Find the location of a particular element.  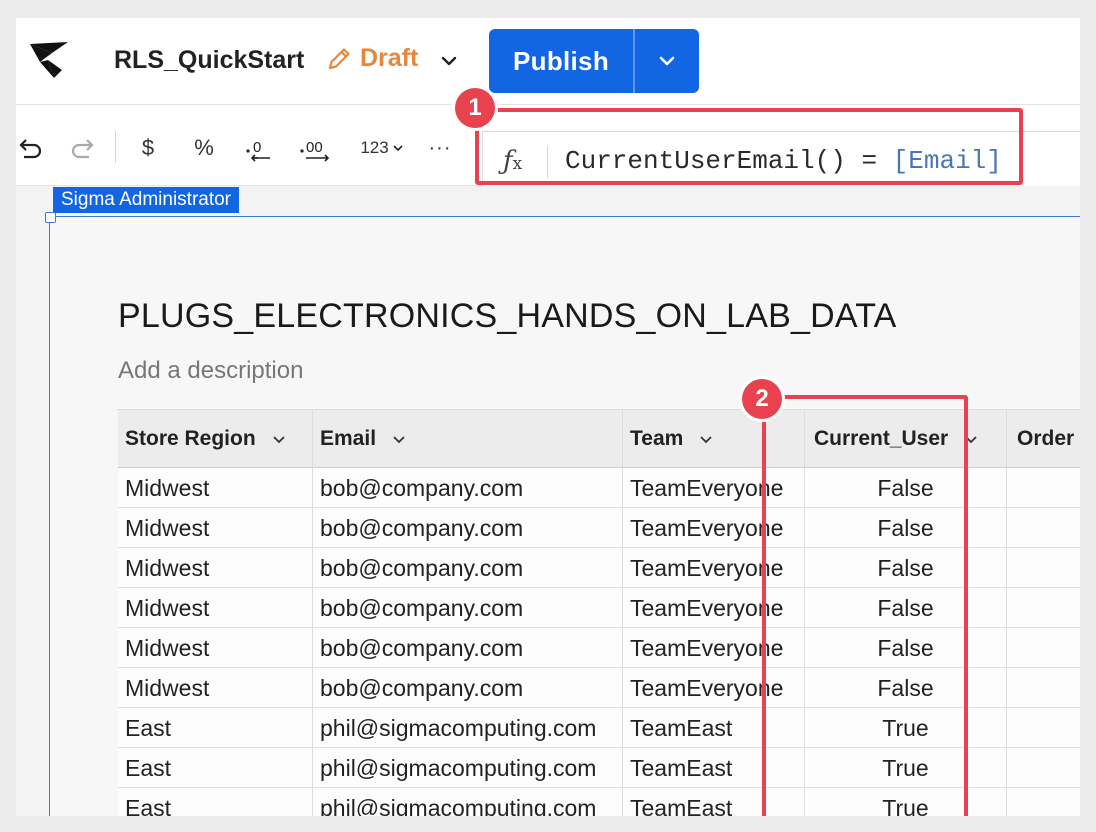

increase-decimals-button: 00 is located at coordinates (317, 148).